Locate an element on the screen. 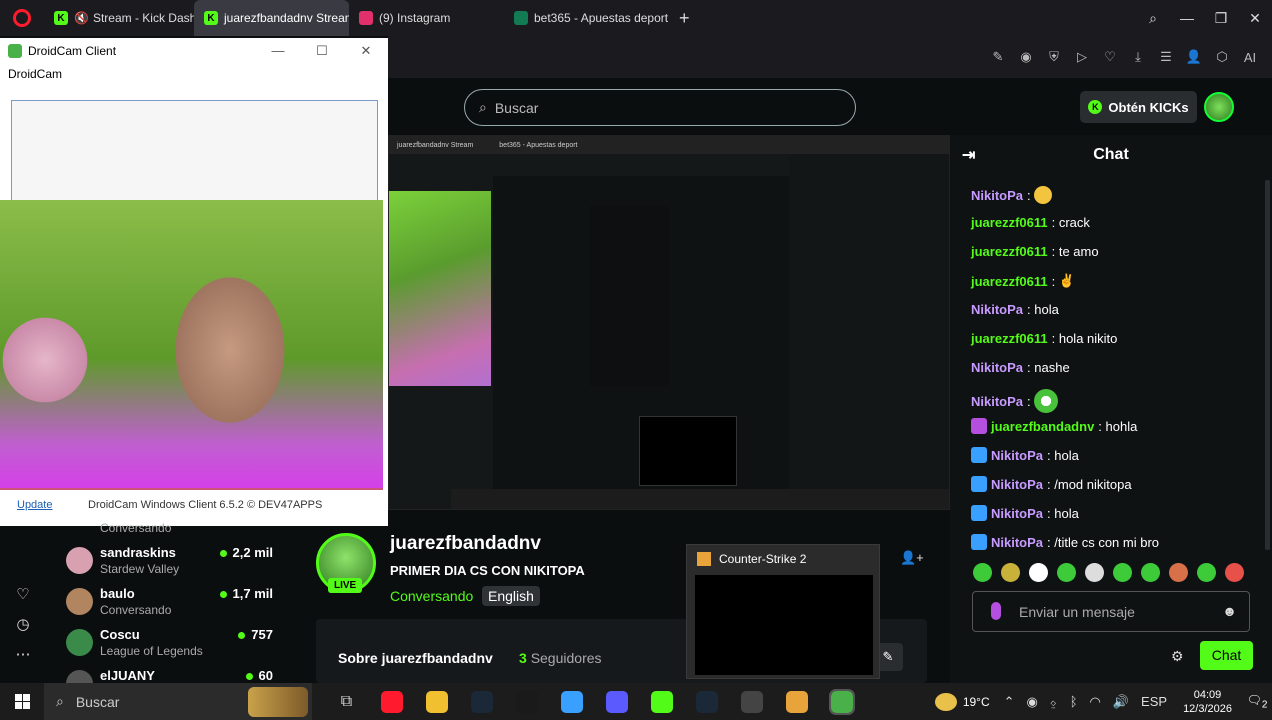  collapse-chat-icon: ⇥ is located at coordinates (968, 155).